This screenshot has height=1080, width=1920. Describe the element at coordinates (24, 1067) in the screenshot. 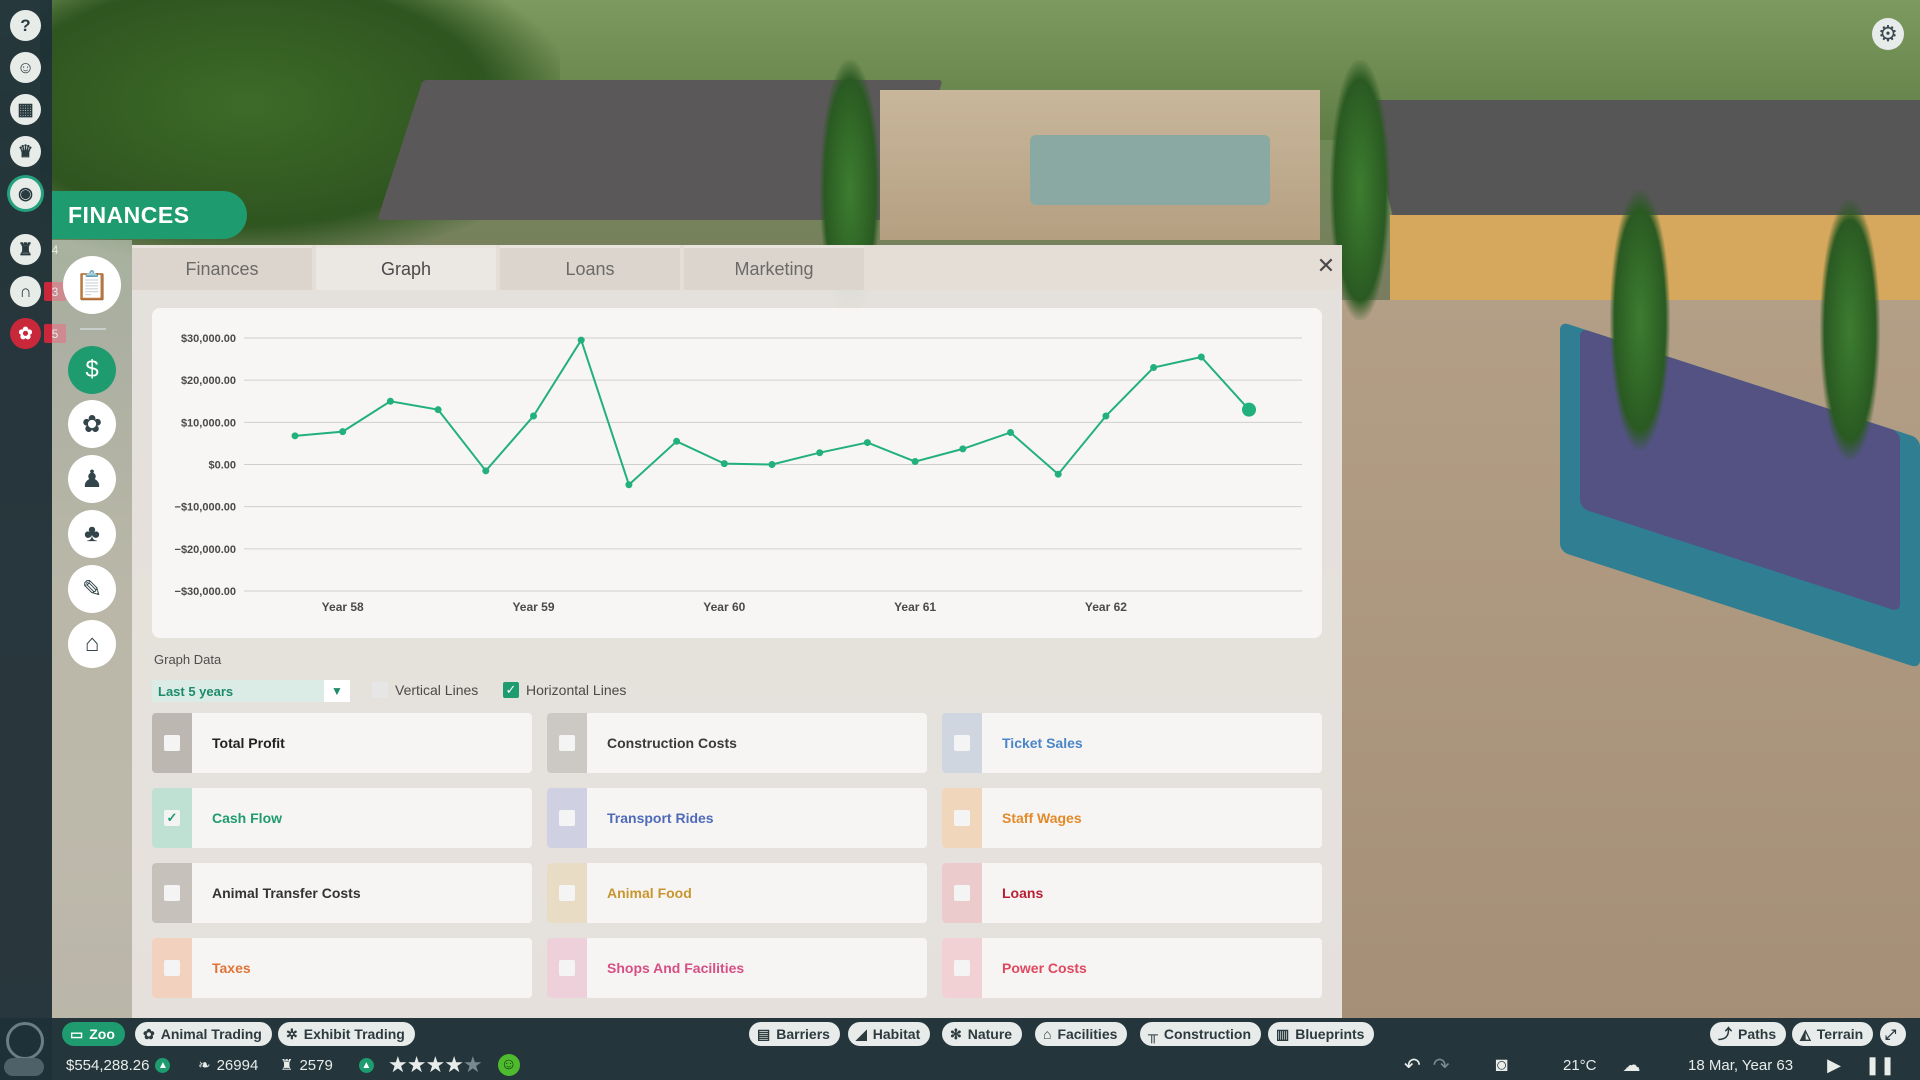

I see `camera-toggle` at that location.